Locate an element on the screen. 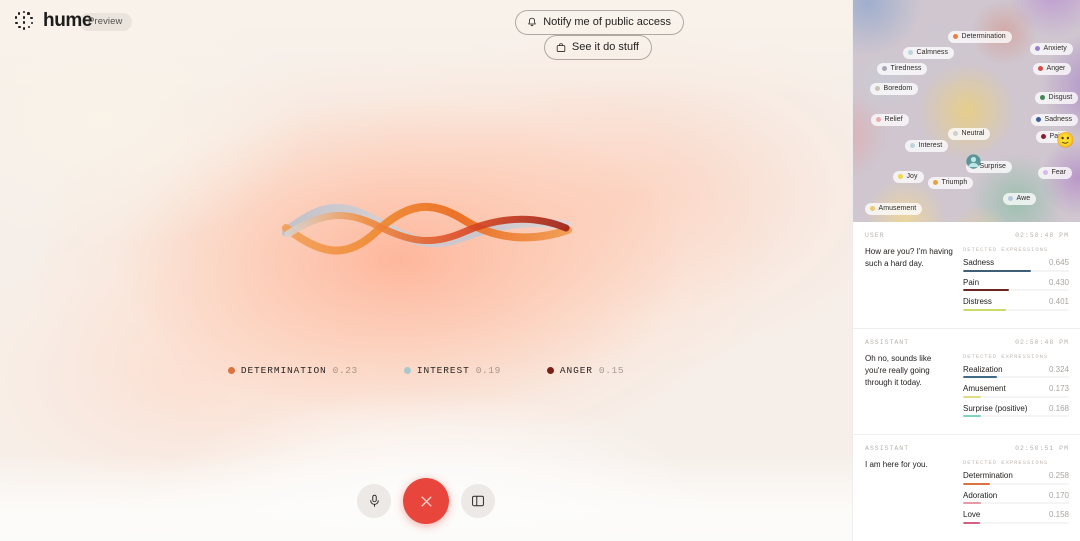 This screenshot has width=1080, height=541. emotion-pill: Relief is located at coordinates (890, 120).